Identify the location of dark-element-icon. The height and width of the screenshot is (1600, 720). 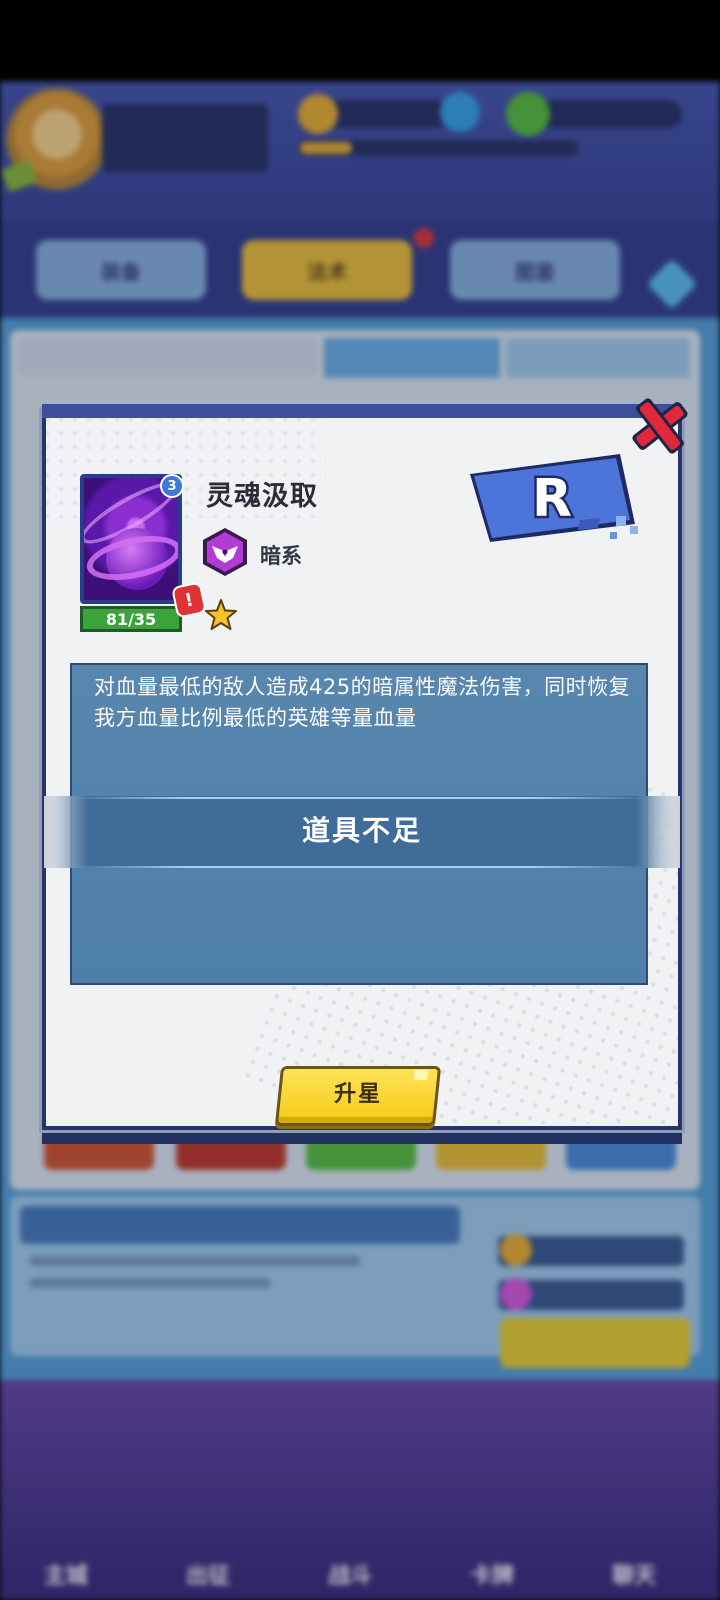
(225, 552).